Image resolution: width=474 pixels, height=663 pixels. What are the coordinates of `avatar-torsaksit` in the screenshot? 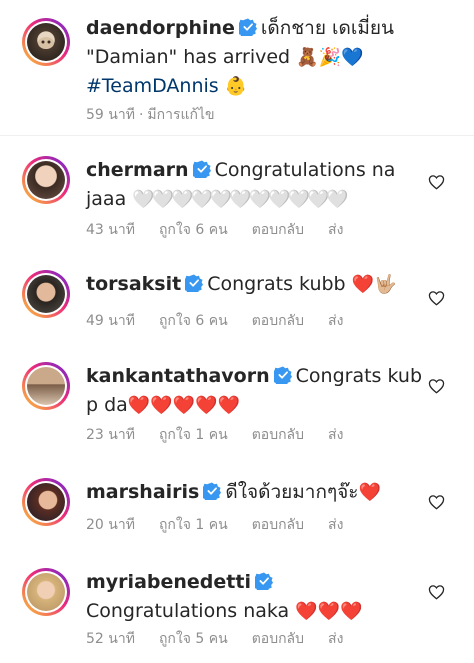 It's located at (46, 294).